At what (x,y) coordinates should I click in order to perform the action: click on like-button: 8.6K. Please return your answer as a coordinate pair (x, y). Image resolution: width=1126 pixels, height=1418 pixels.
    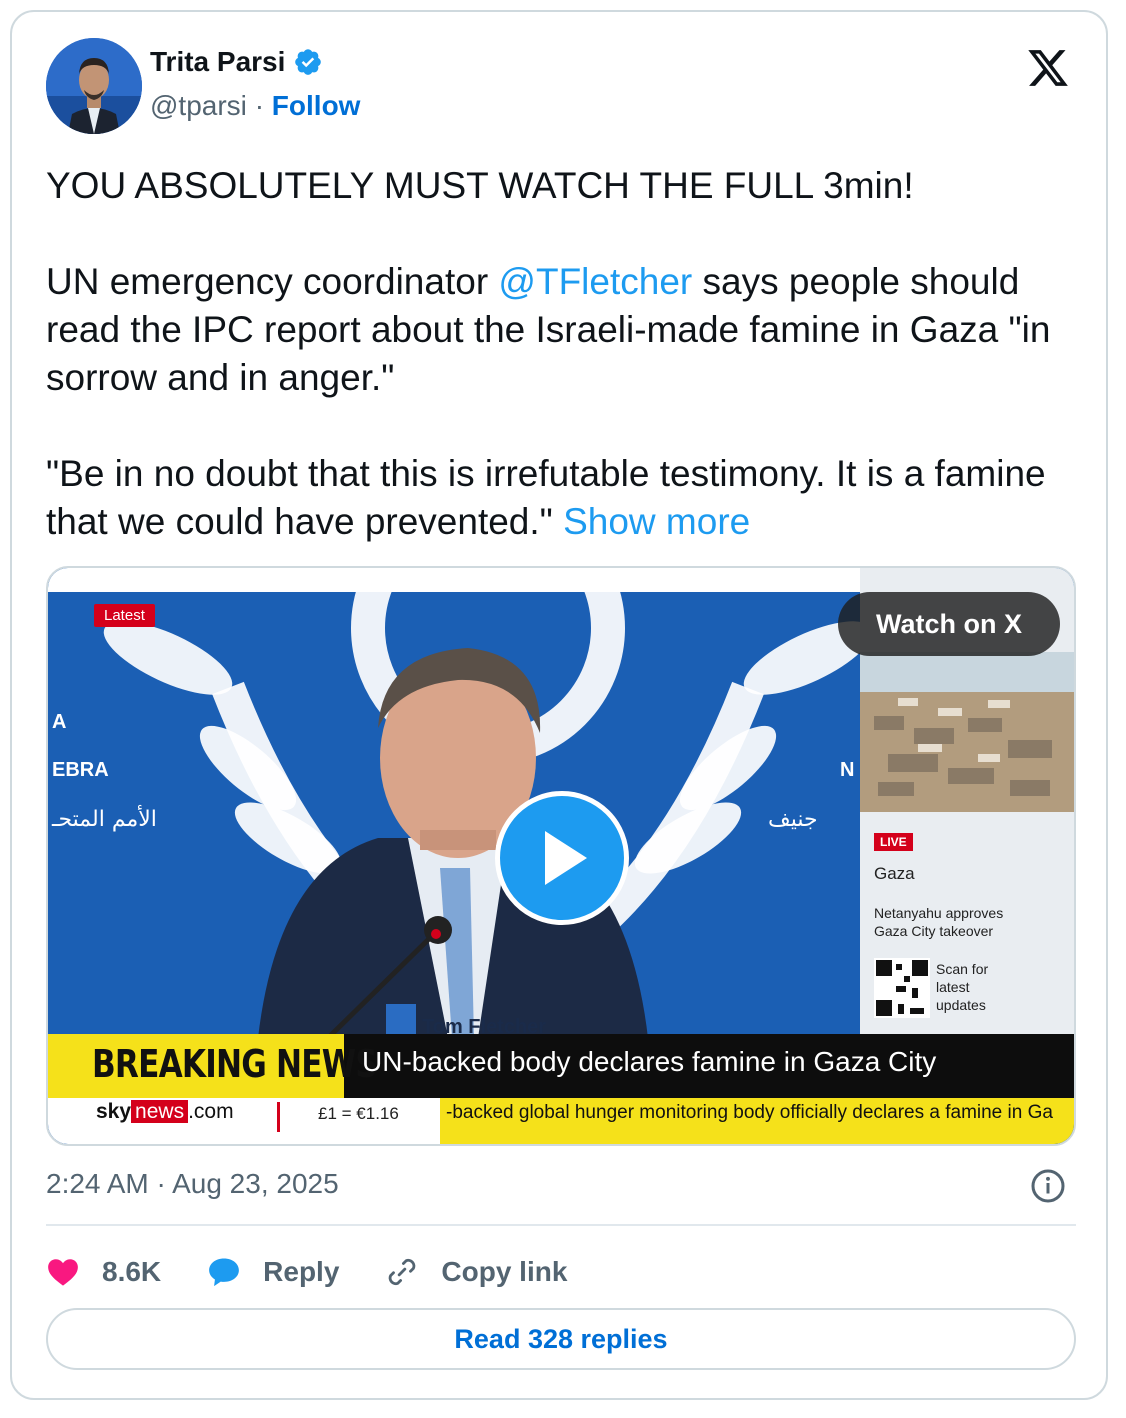
    Looking at the image, I should click on (103, 1272).